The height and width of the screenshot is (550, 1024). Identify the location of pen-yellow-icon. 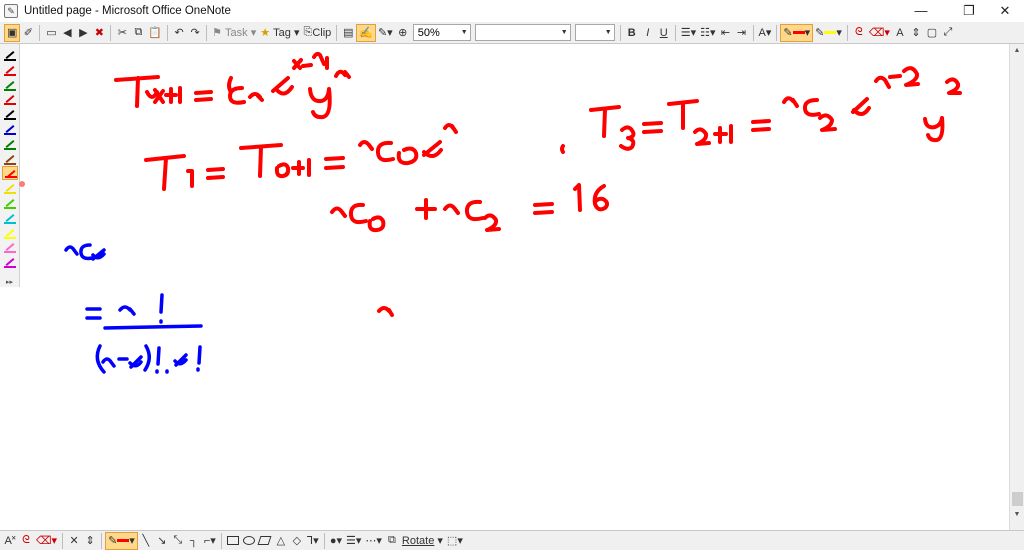
(10, 188).